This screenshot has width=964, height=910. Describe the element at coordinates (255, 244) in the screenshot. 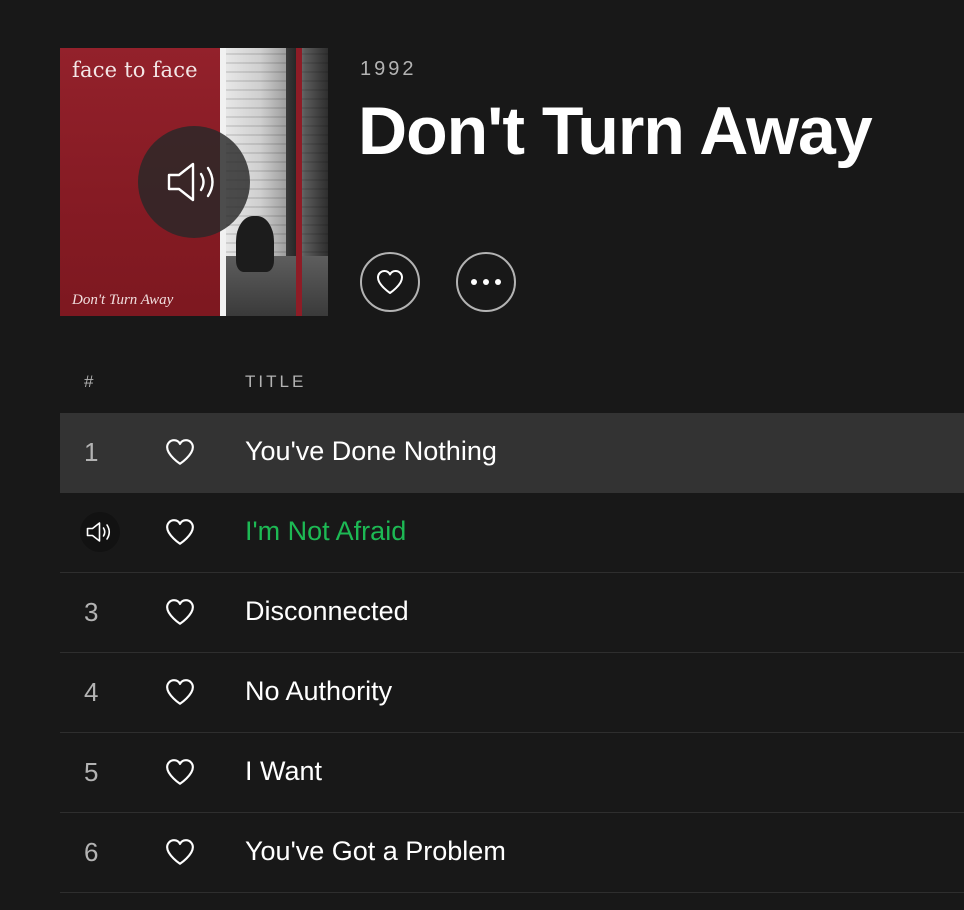

I see `cover-photo-figure` at that location.